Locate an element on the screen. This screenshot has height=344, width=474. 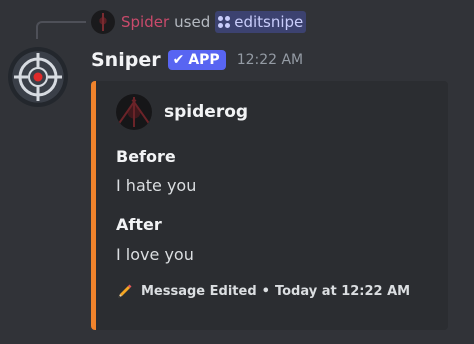
embed-footer: Message Edited • Today at 12:22 AM is located at coordinates (263, 291).